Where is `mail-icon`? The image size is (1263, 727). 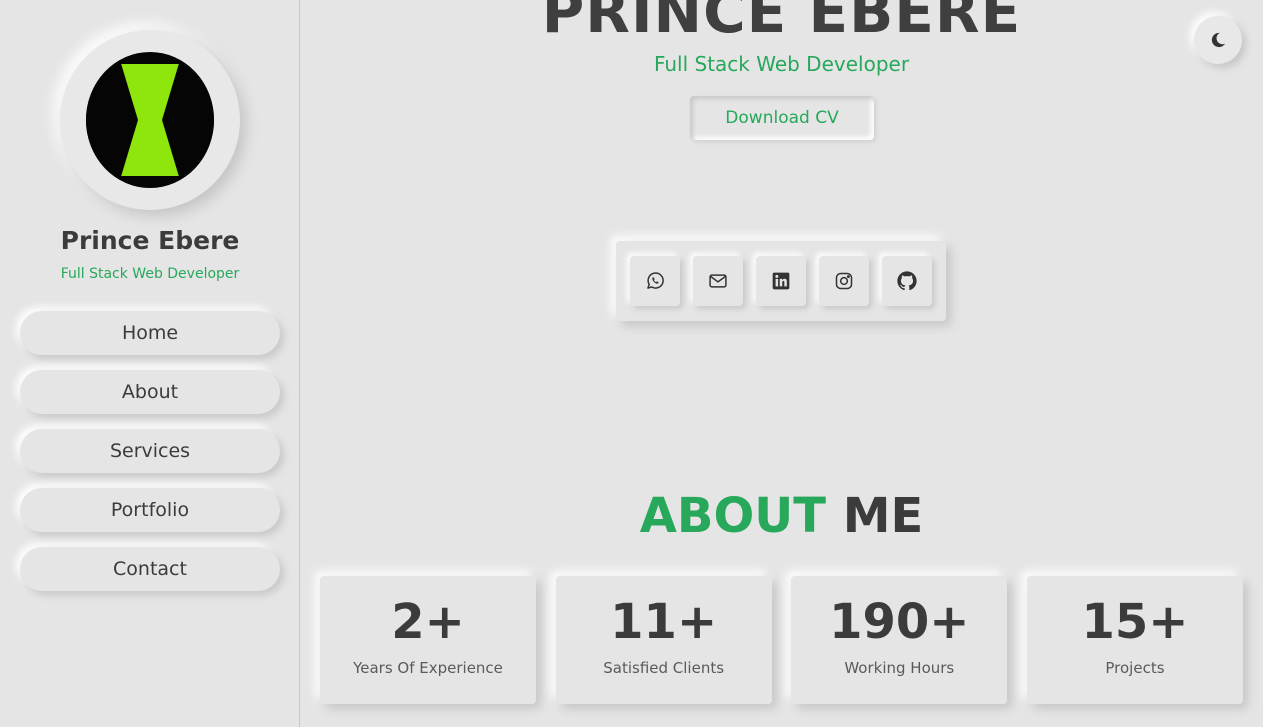
mail-icon is located at coordinates (718, 281).